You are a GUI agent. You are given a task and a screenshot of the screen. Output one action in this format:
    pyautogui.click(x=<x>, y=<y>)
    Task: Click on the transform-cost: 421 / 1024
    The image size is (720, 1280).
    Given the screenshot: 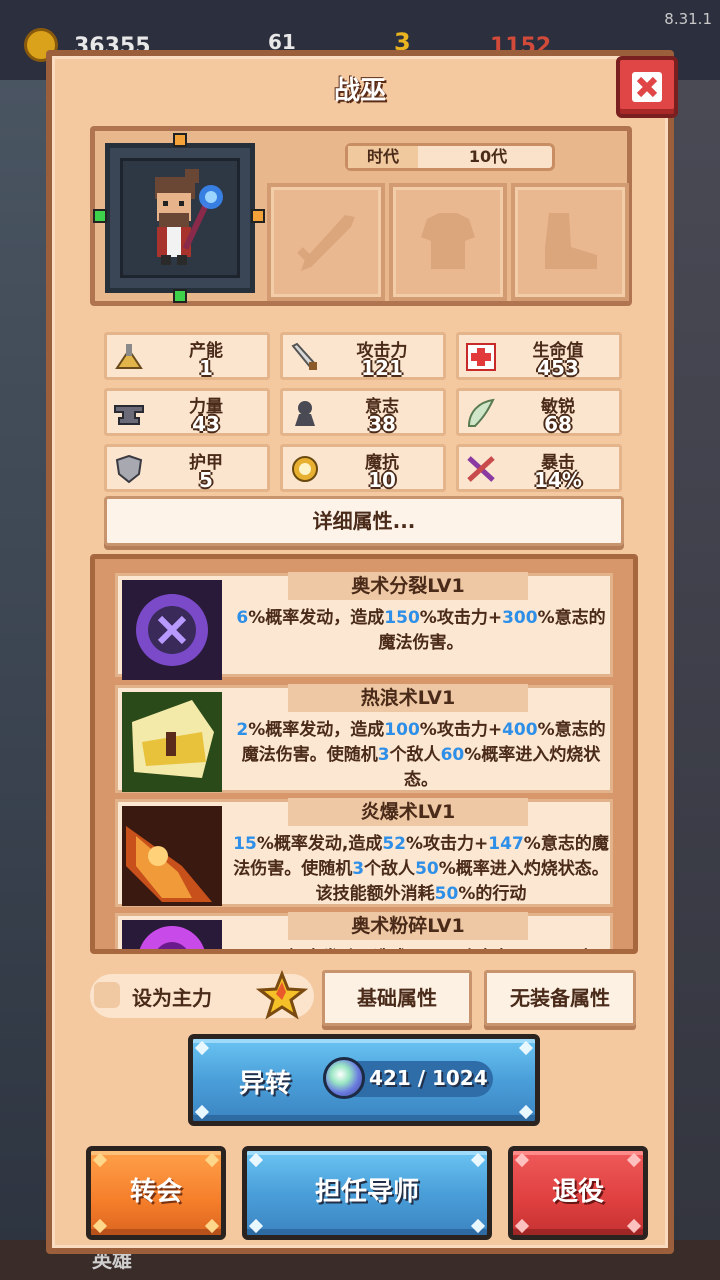 What is the action you would take?
    pyautogui.click(x=408, y=1078)
    